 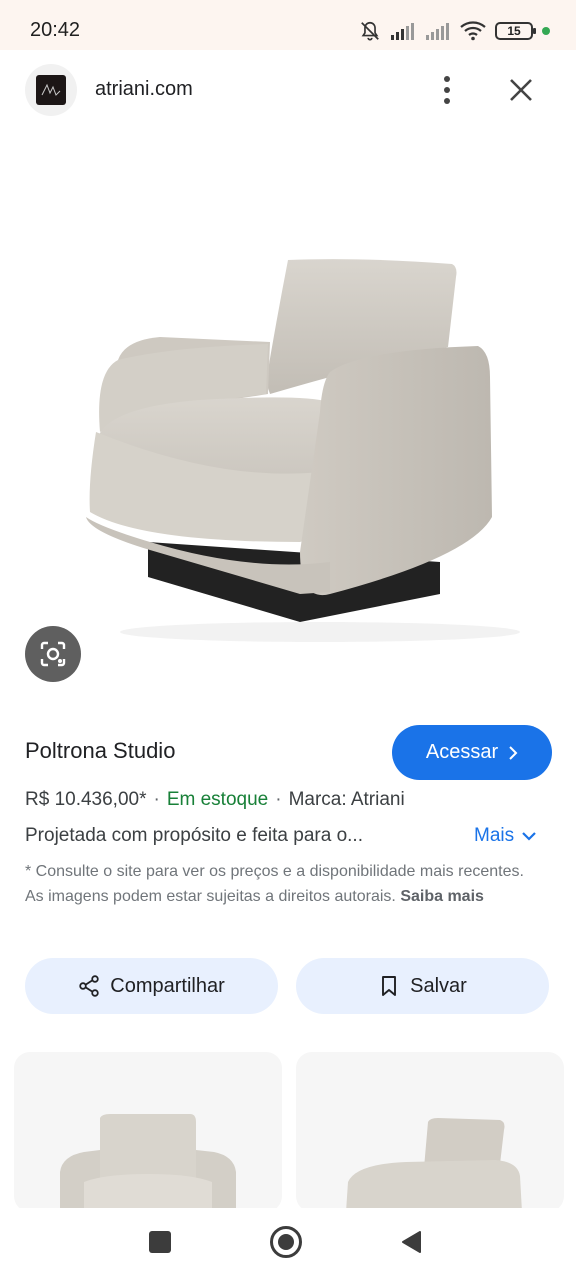 What do you see at coordinates (462, 752) in the screenshot?
I see `visit-button-label: Acessar` at bounding box center [462, 752].